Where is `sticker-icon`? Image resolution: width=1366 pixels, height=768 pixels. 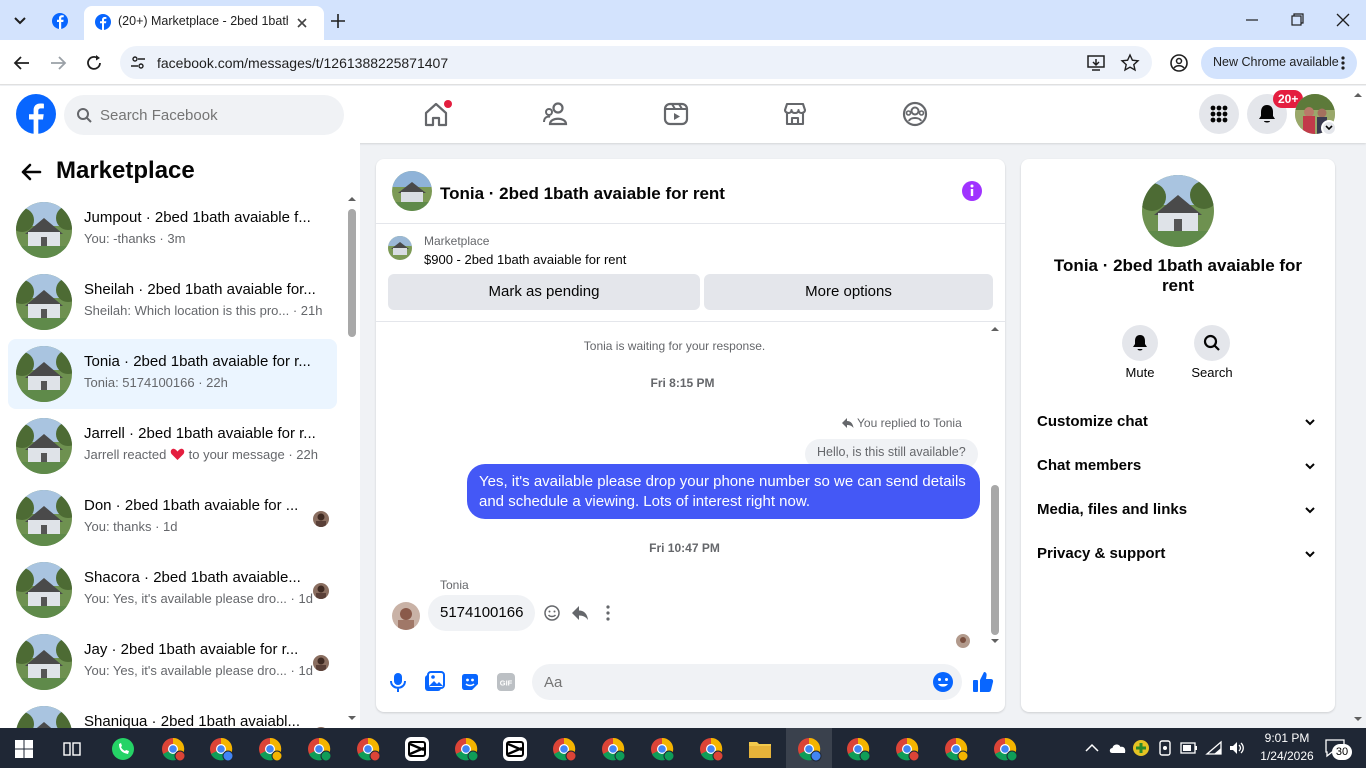
sticker-icon is located at coordinates (470, 682).